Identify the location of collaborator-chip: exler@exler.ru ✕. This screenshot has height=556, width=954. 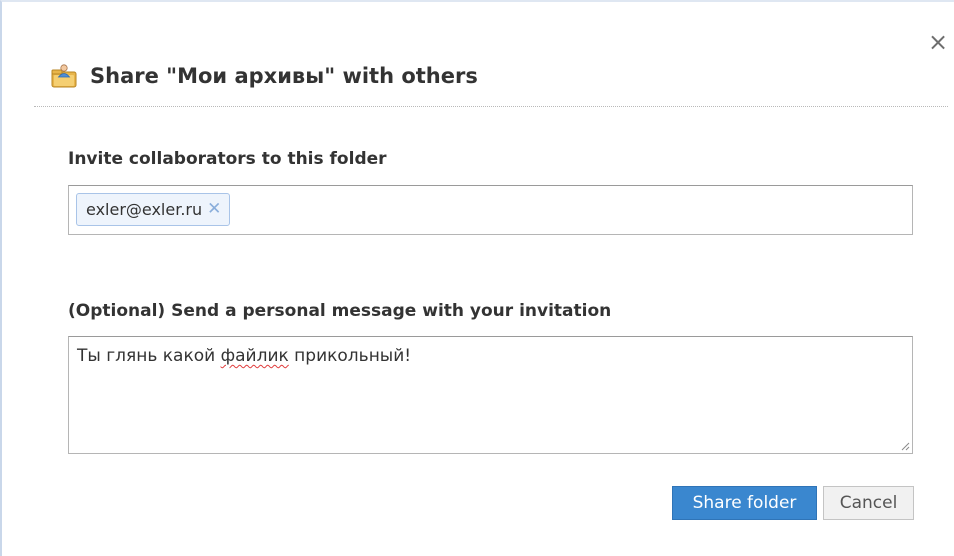
(153, 209).